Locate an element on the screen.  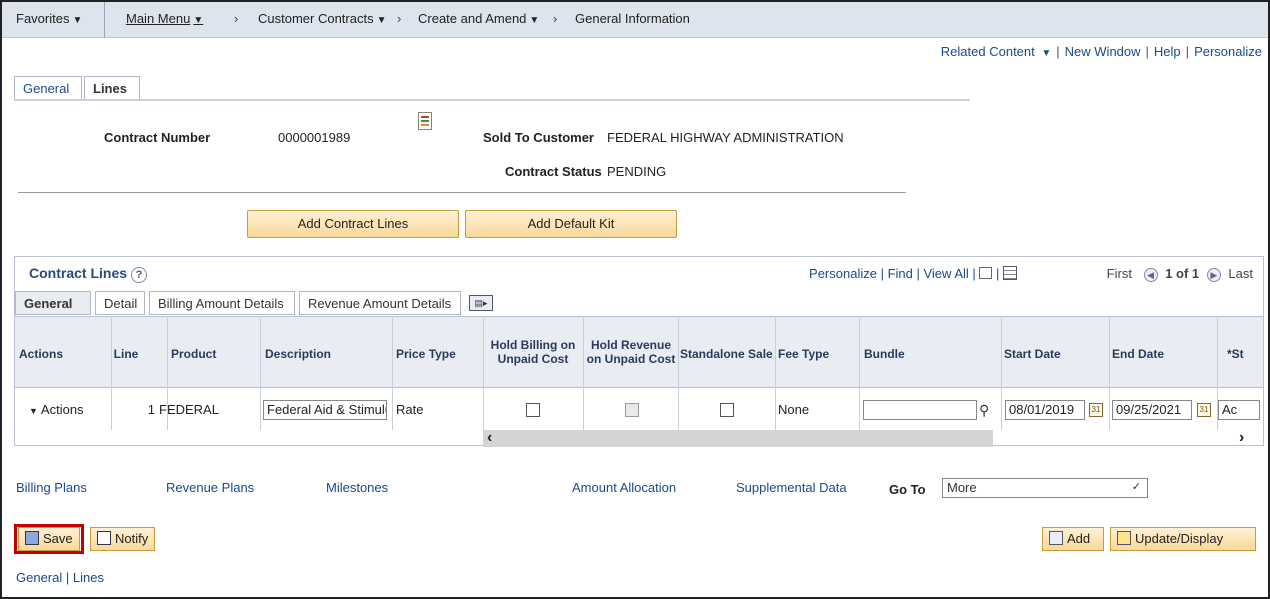
tab-lines: Lines is located at coordinates (112, 88).